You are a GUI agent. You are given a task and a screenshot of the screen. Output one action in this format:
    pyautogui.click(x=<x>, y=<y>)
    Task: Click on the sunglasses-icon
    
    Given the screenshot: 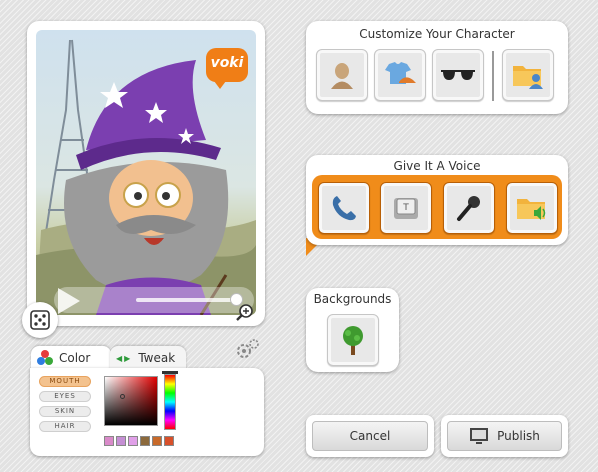 What is the action you would take?
    pyautogui.click(x=458, y=75)
    